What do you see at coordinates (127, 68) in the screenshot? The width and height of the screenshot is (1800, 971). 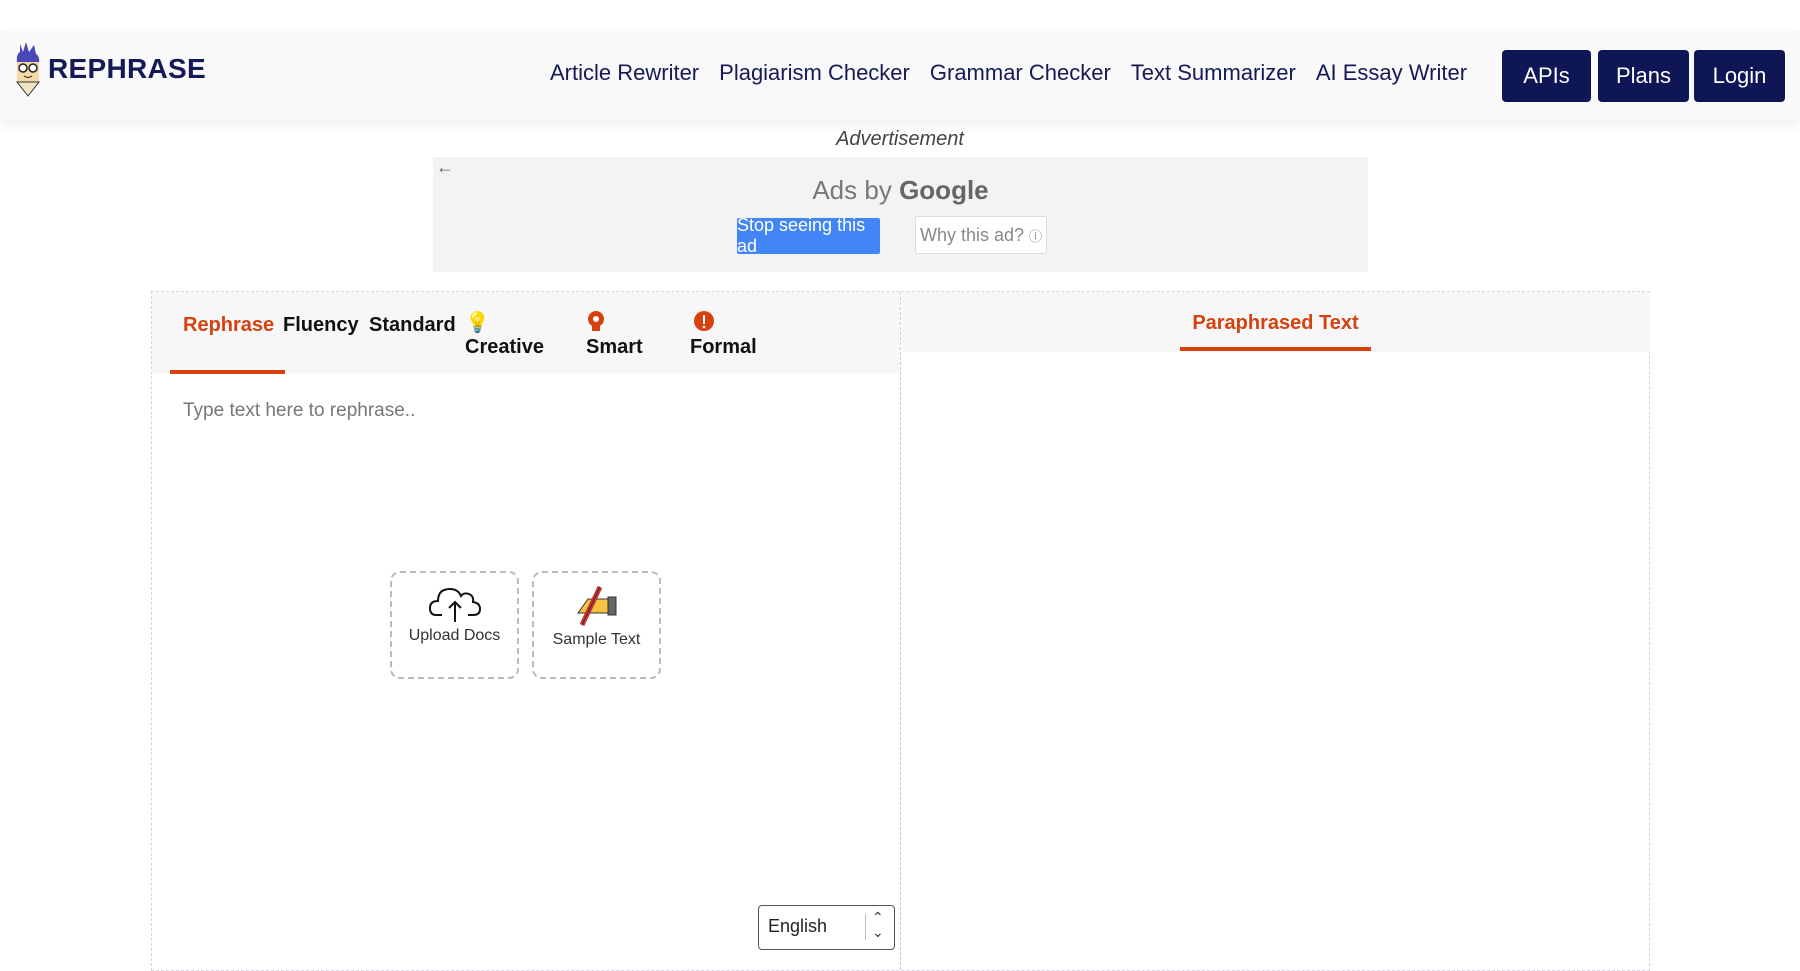 I see `brand-name: REPHRASE` at bounding box center [127, 68].